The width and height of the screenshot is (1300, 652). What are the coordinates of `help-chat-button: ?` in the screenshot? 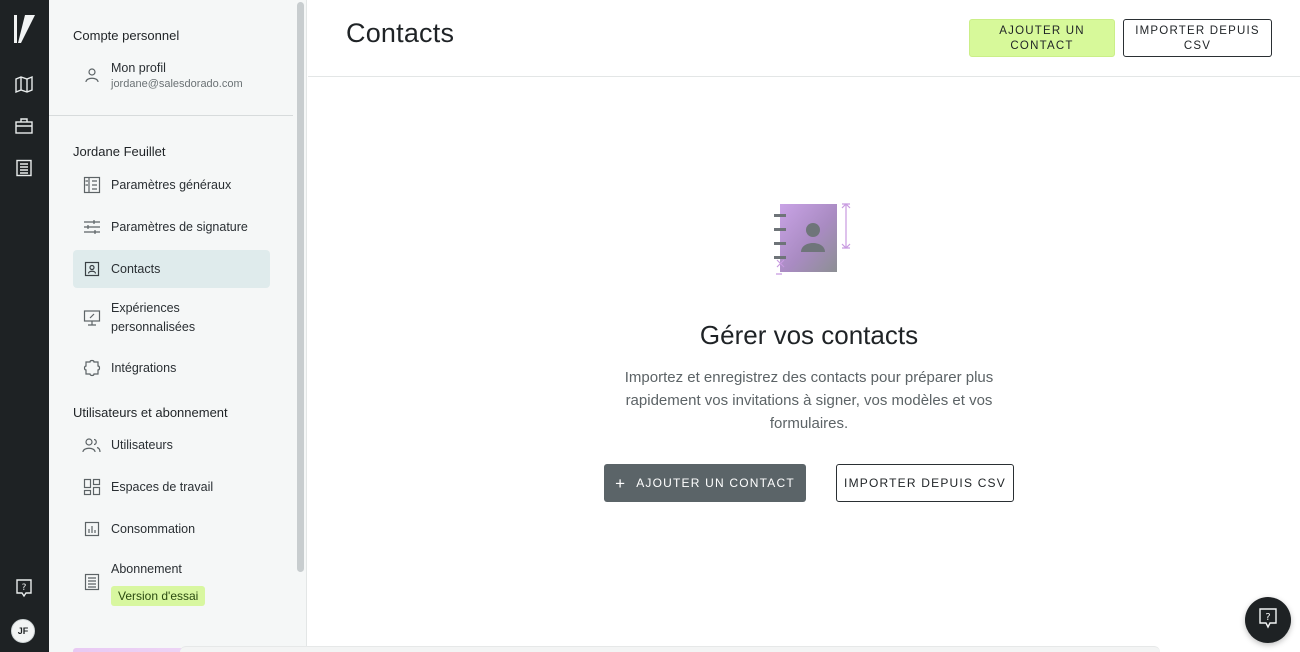 It's located at (1268, 620).